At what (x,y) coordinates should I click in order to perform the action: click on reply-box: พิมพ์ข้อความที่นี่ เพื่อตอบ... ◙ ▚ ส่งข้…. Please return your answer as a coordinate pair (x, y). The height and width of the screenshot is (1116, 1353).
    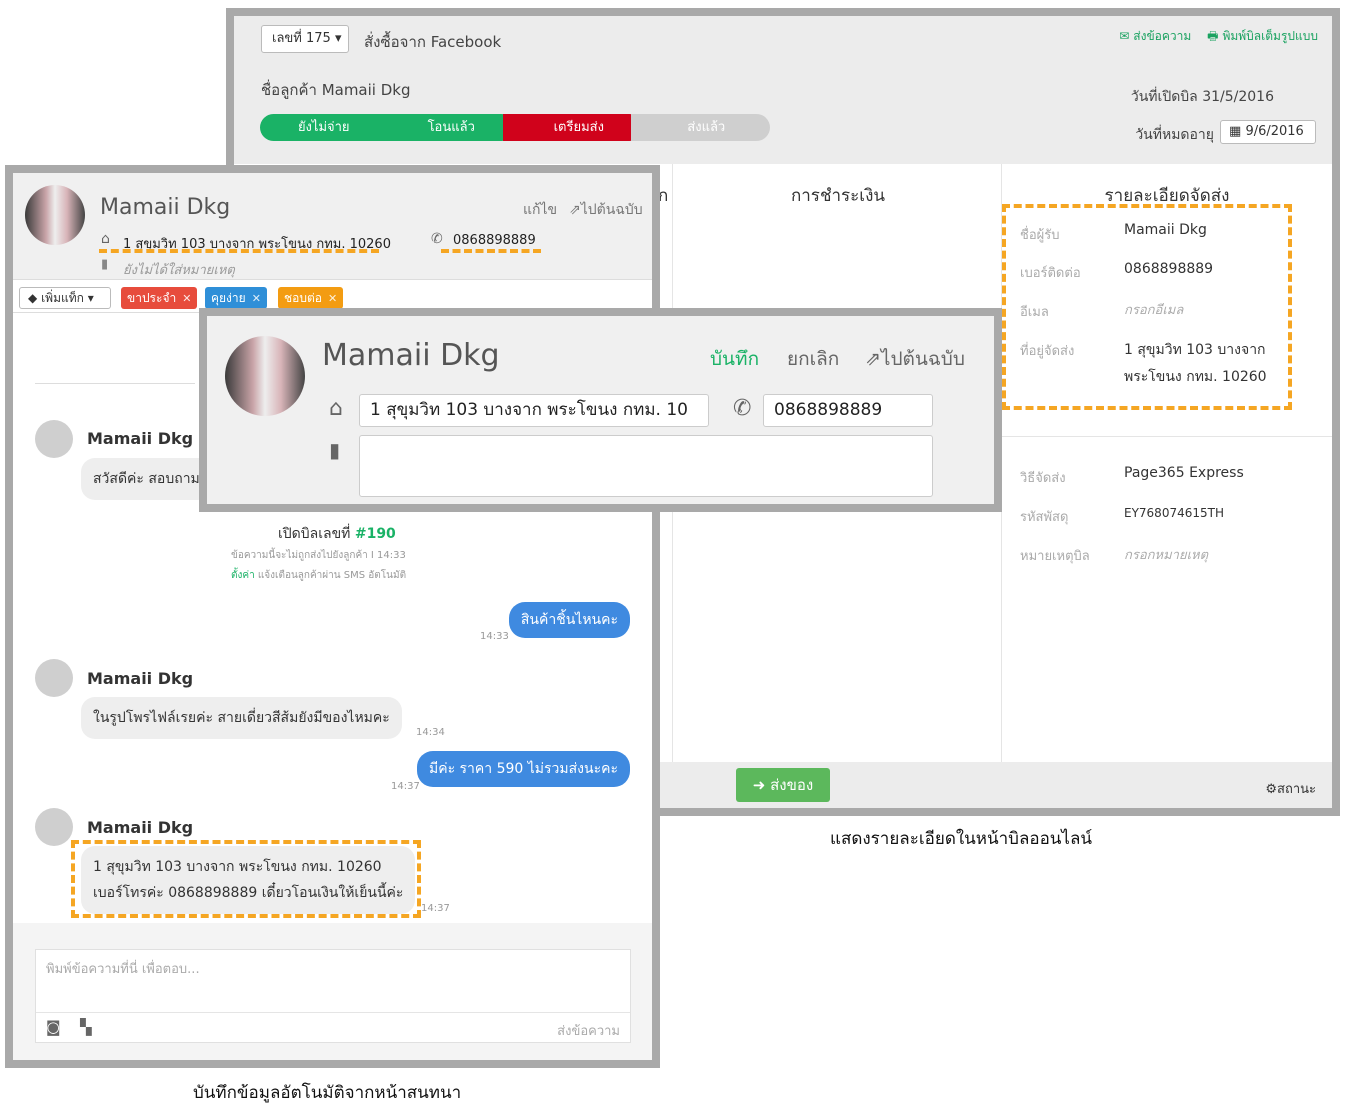
    Looking at the image, I should click on (333, 996).